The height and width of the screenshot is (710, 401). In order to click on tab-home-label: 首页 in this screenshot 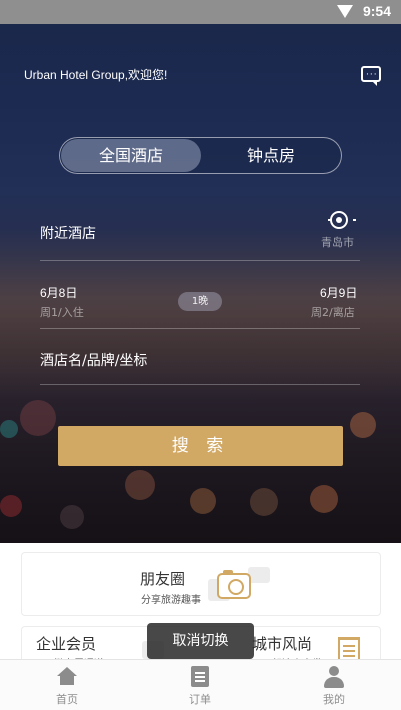, I will do `click(67, 699)`.